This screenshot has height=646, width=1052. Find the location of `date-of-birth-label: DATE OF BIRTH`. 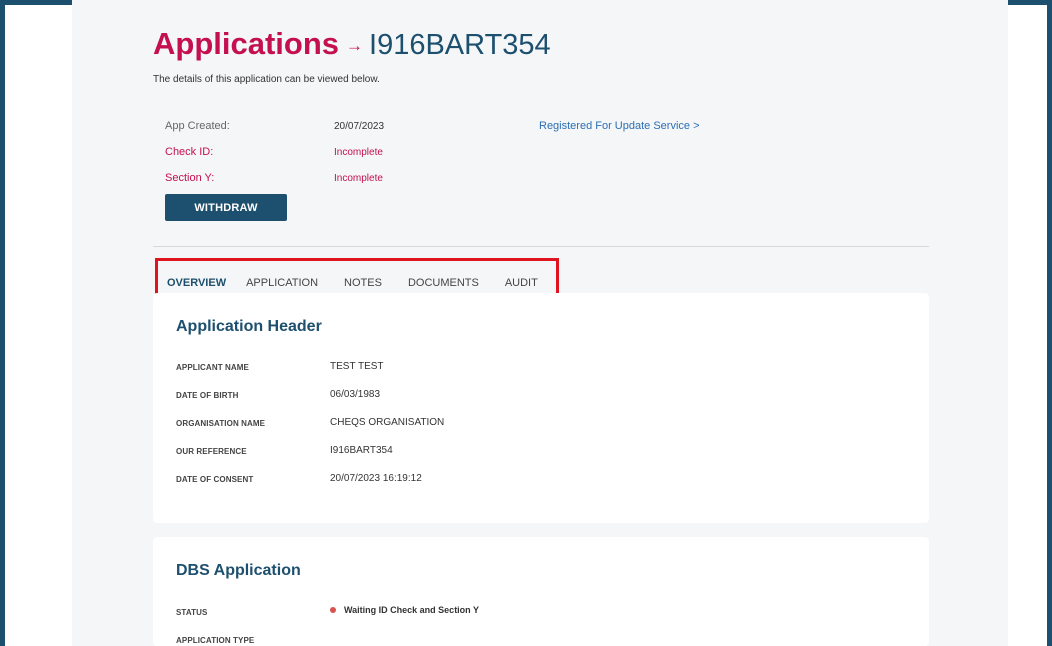

date-of-birth-label: DATE OF BIRTH is located at coordinates (207, 395).